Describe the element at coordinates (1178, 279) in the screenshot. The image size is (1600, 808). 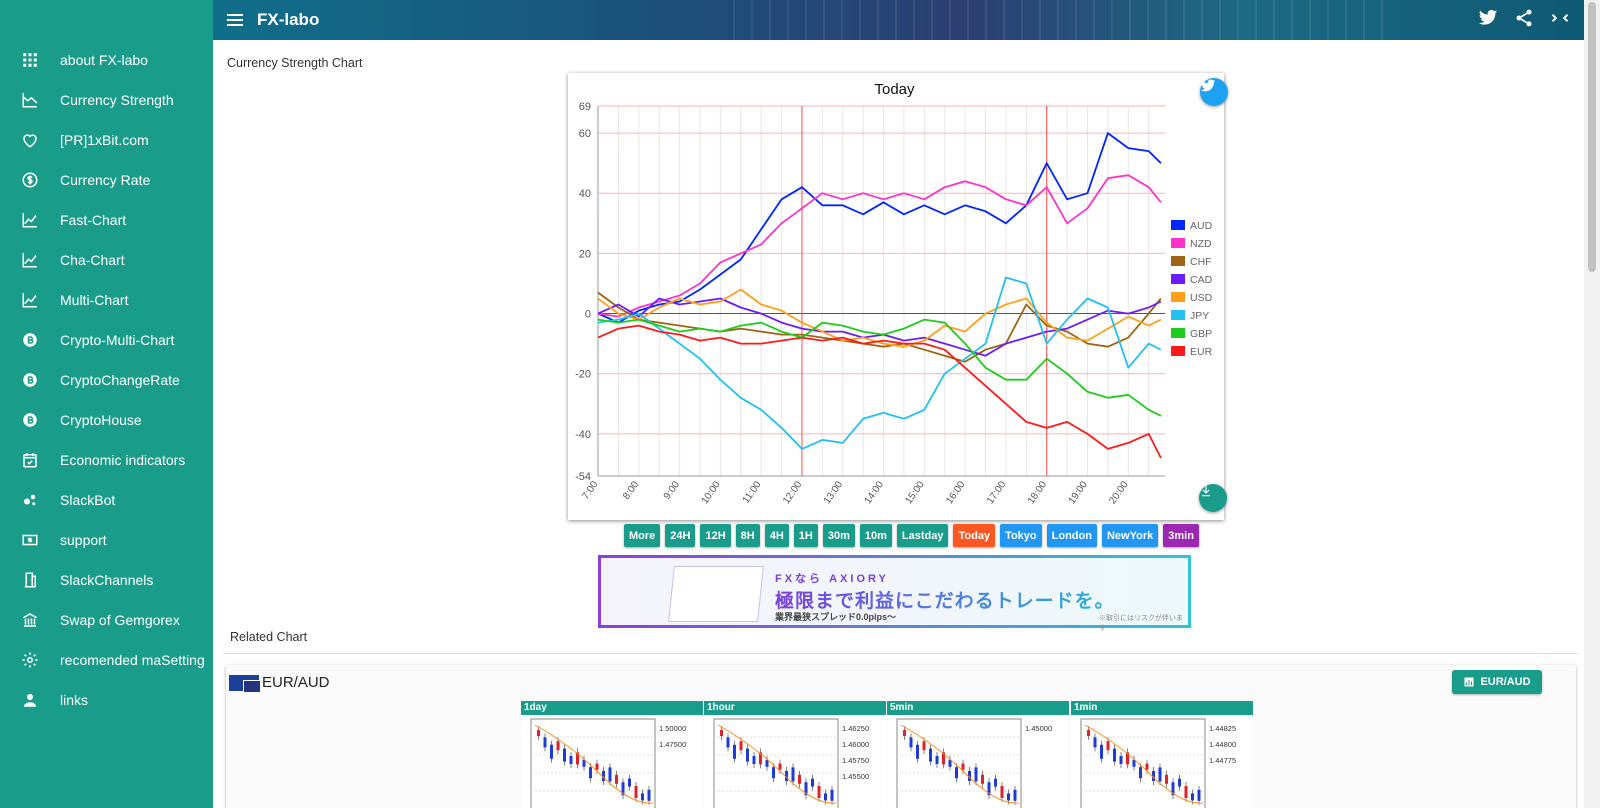
I see `legend-swatch-cad` at that location.